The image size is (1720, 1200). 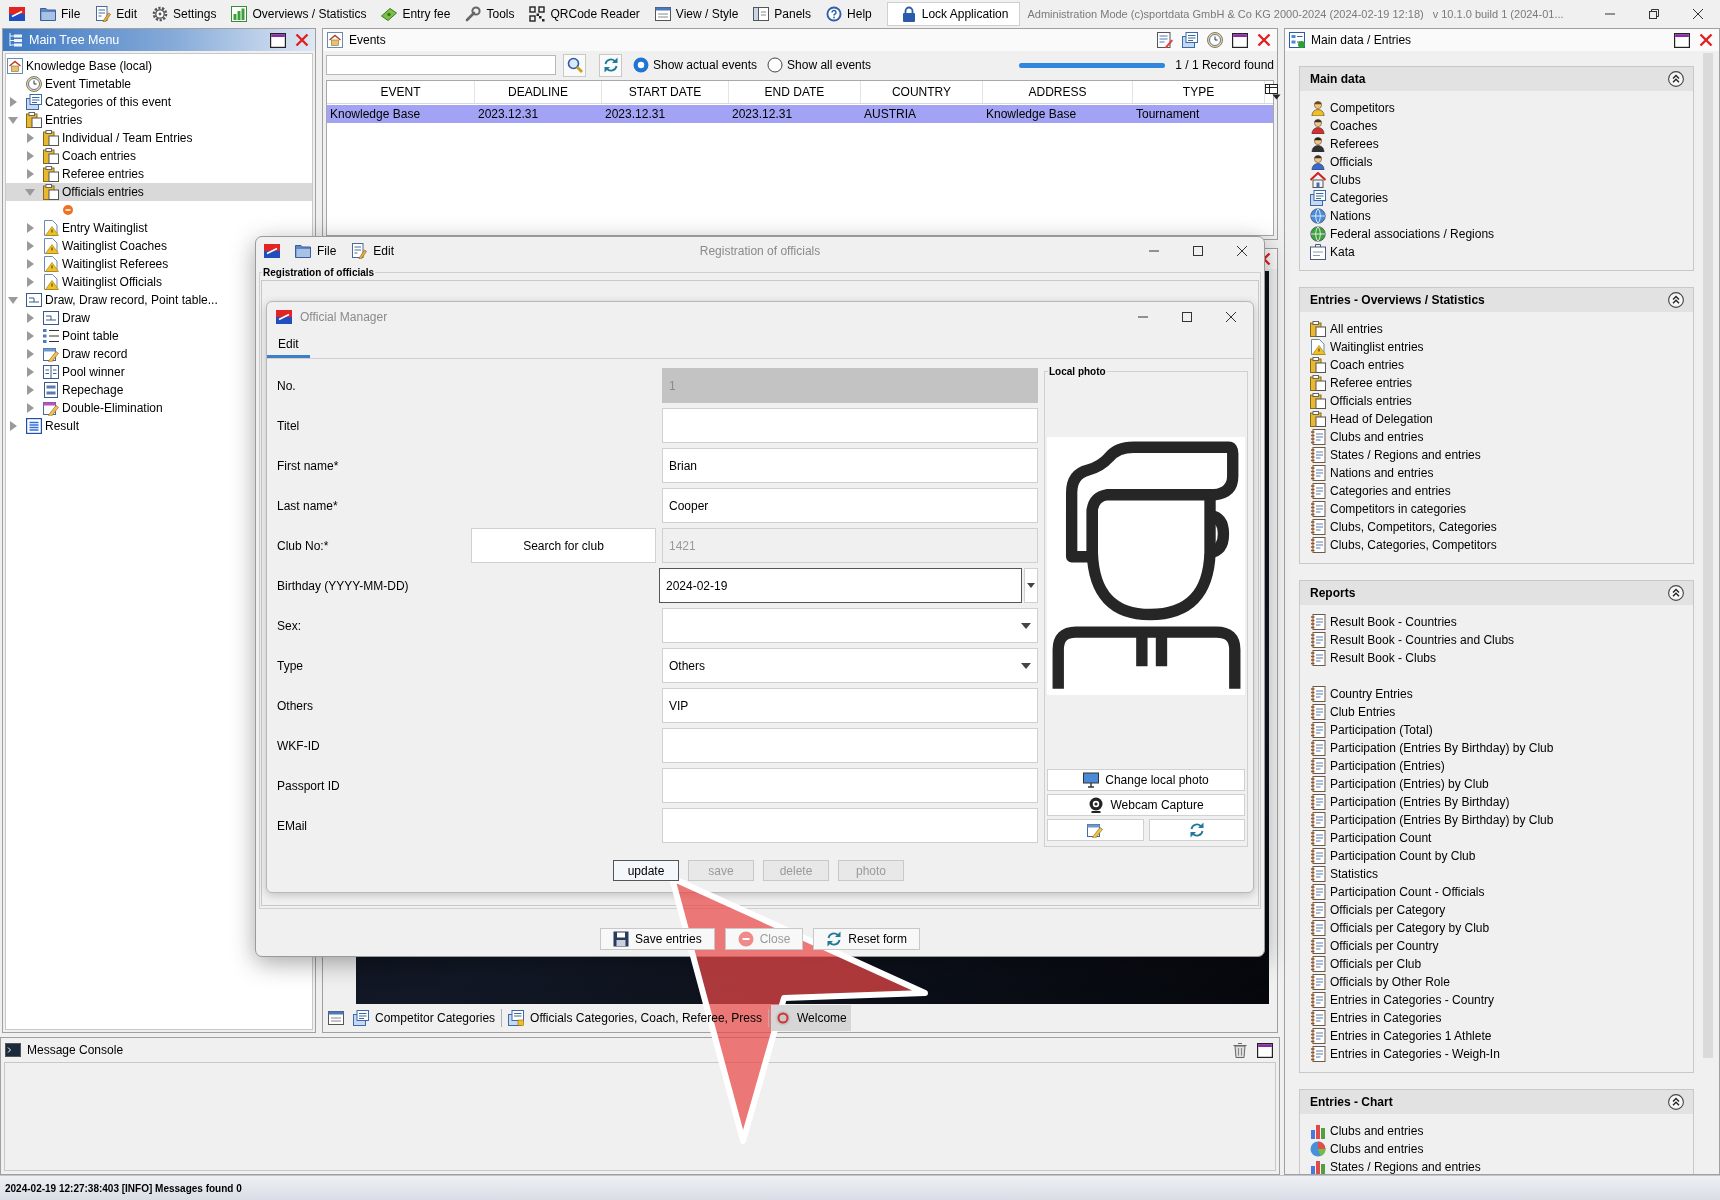 I want to click on panel-link: Club Entries, so click(x=1353, y=712).